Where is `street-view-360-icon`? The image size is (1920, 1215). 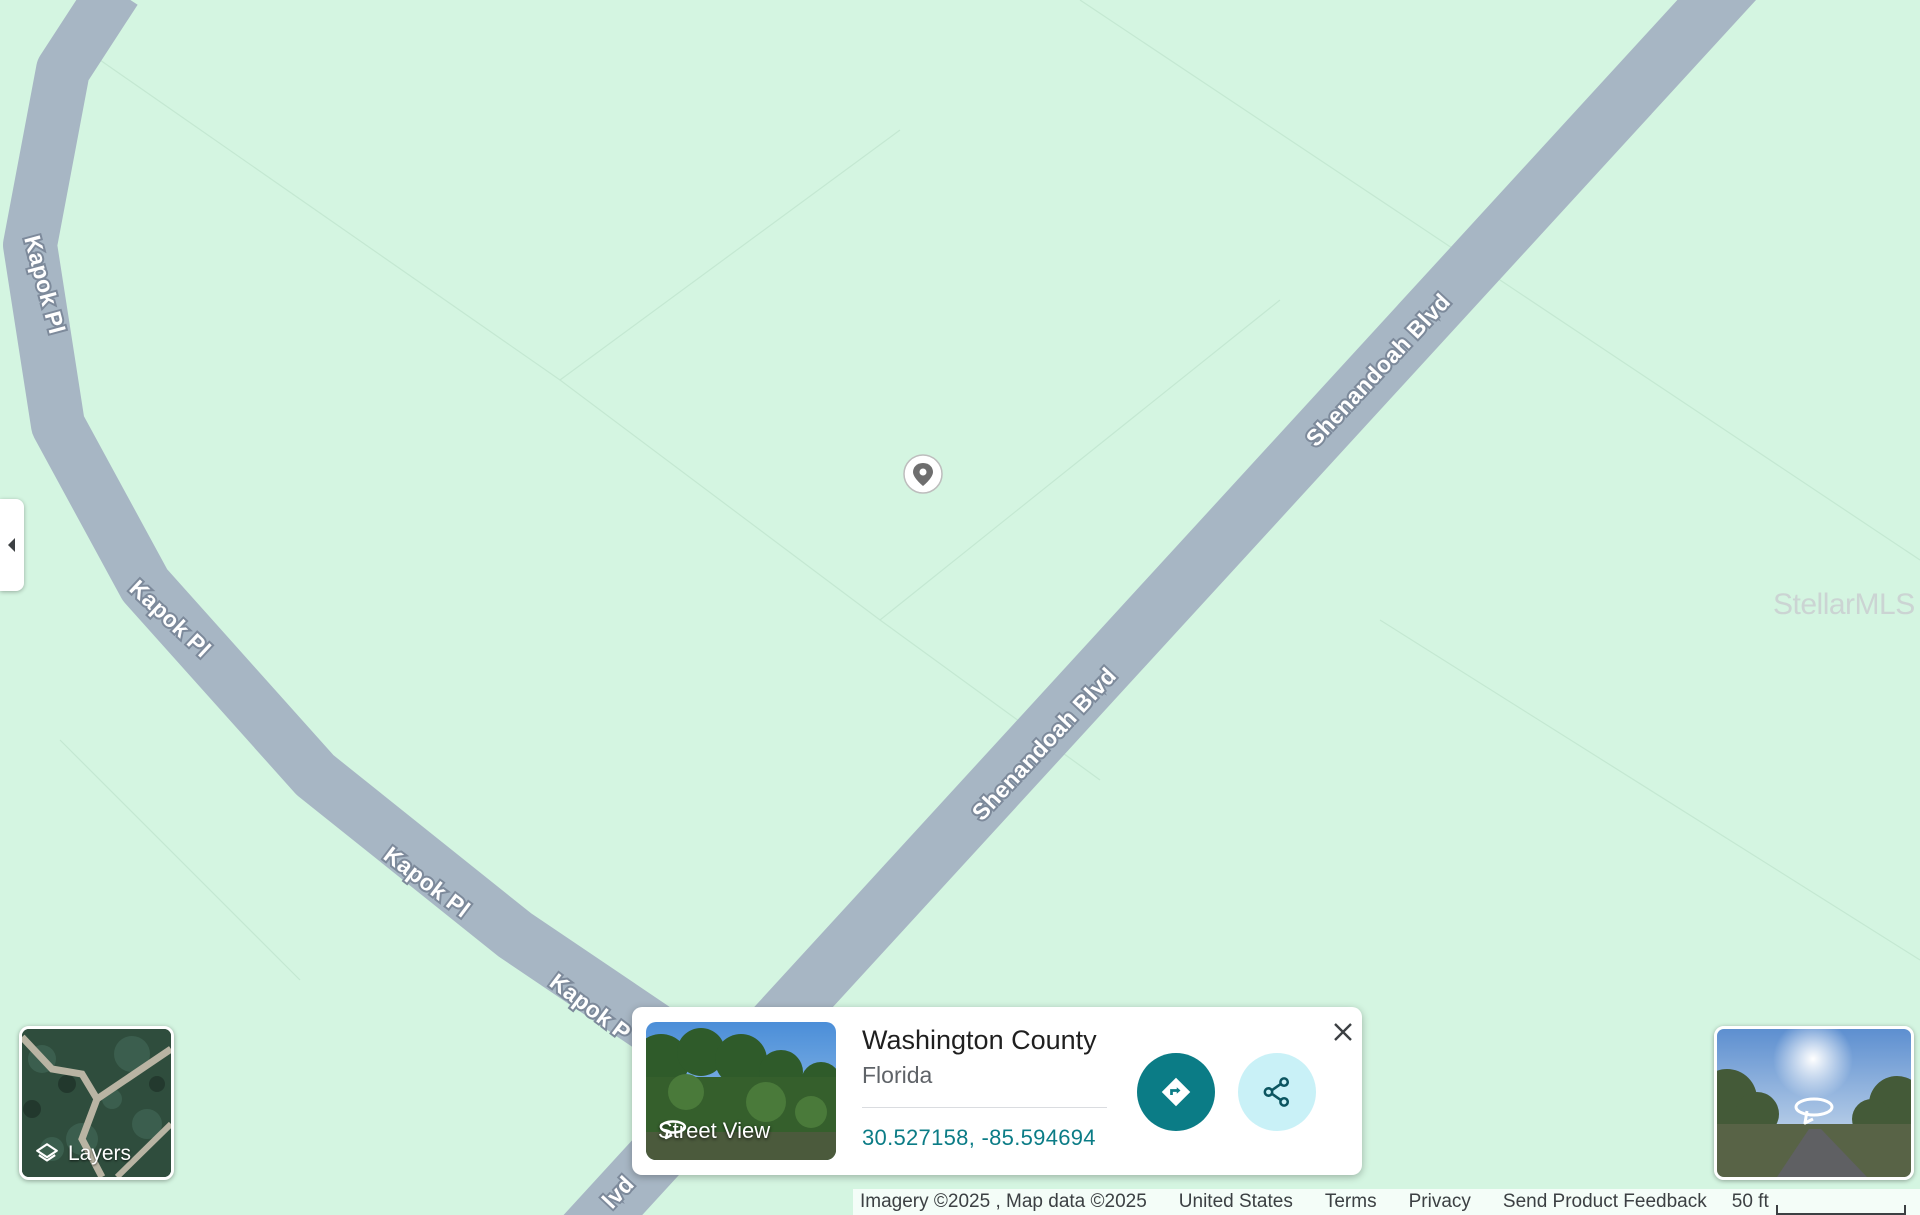 street-view-360-icon is located at coordinates (673, 1130).